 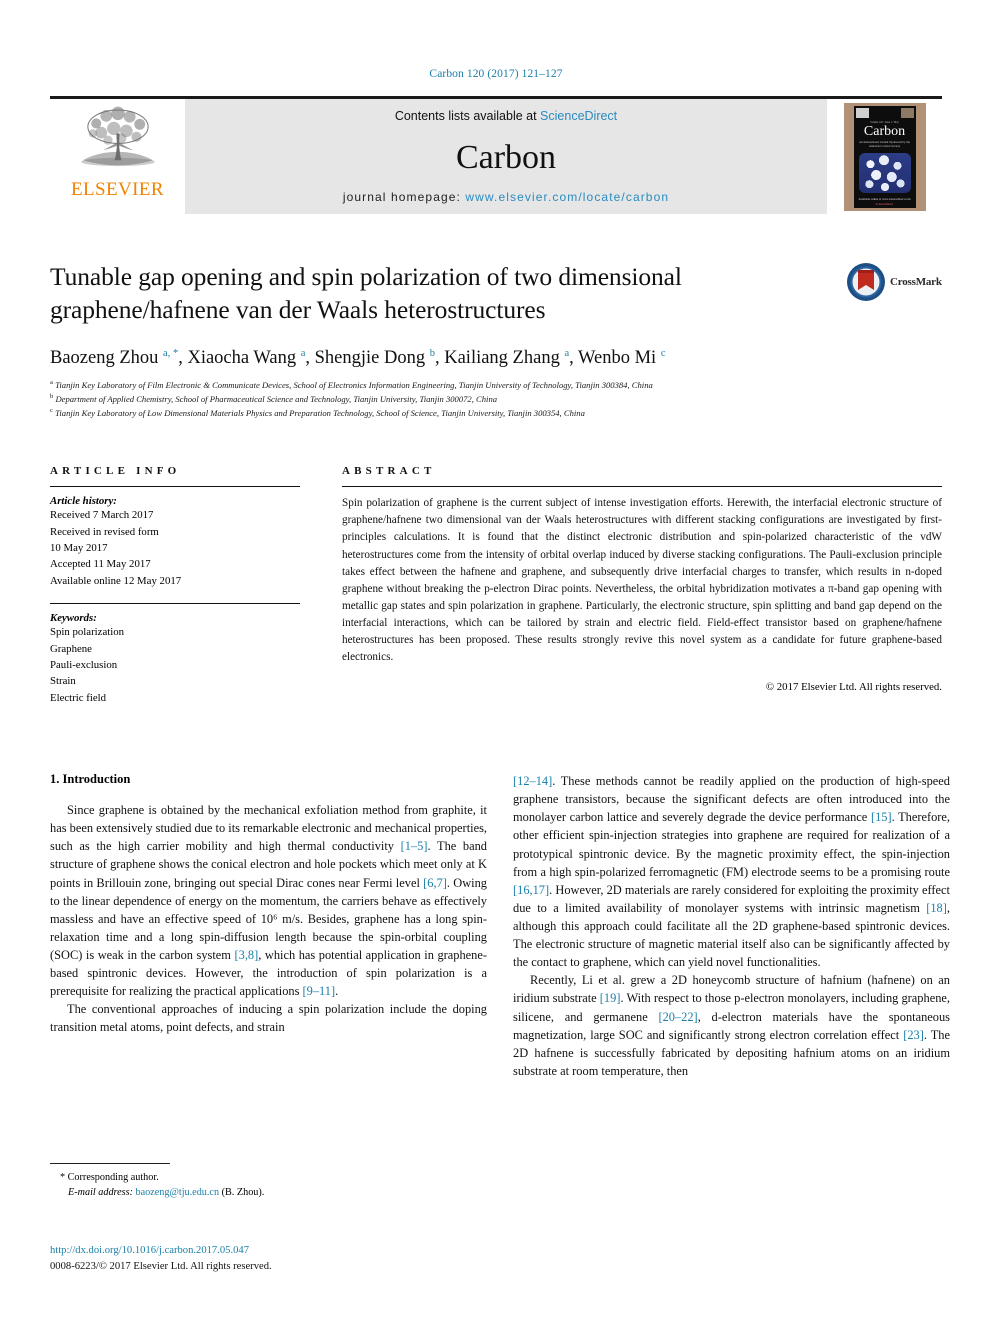 I want to click on keyword-item: Electric field, so click(x=78, y=697).